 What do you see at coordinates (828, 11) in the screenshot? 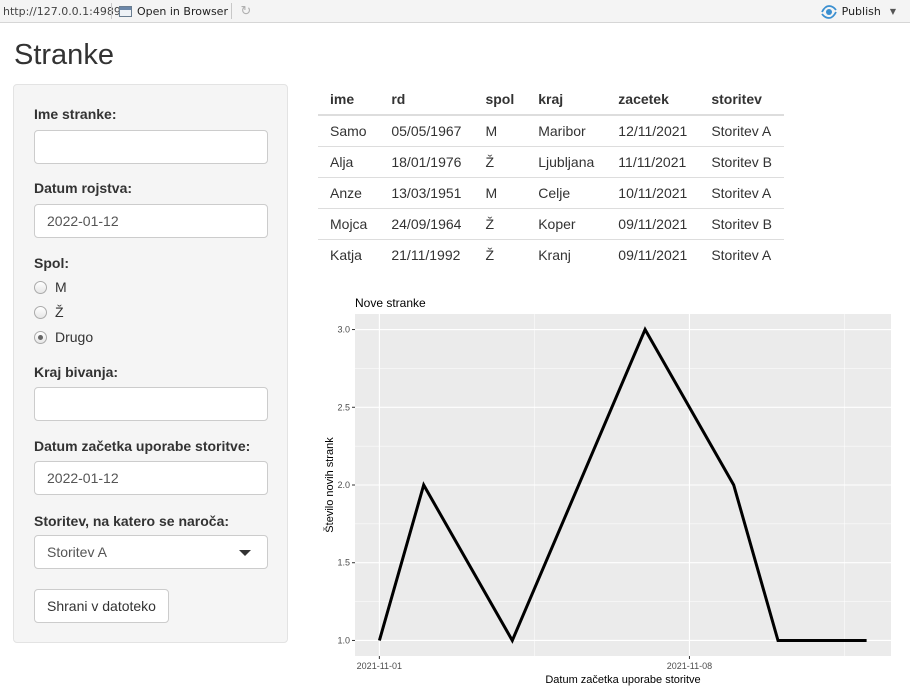
I see `publish-icon` at bounding box center [828, 11].